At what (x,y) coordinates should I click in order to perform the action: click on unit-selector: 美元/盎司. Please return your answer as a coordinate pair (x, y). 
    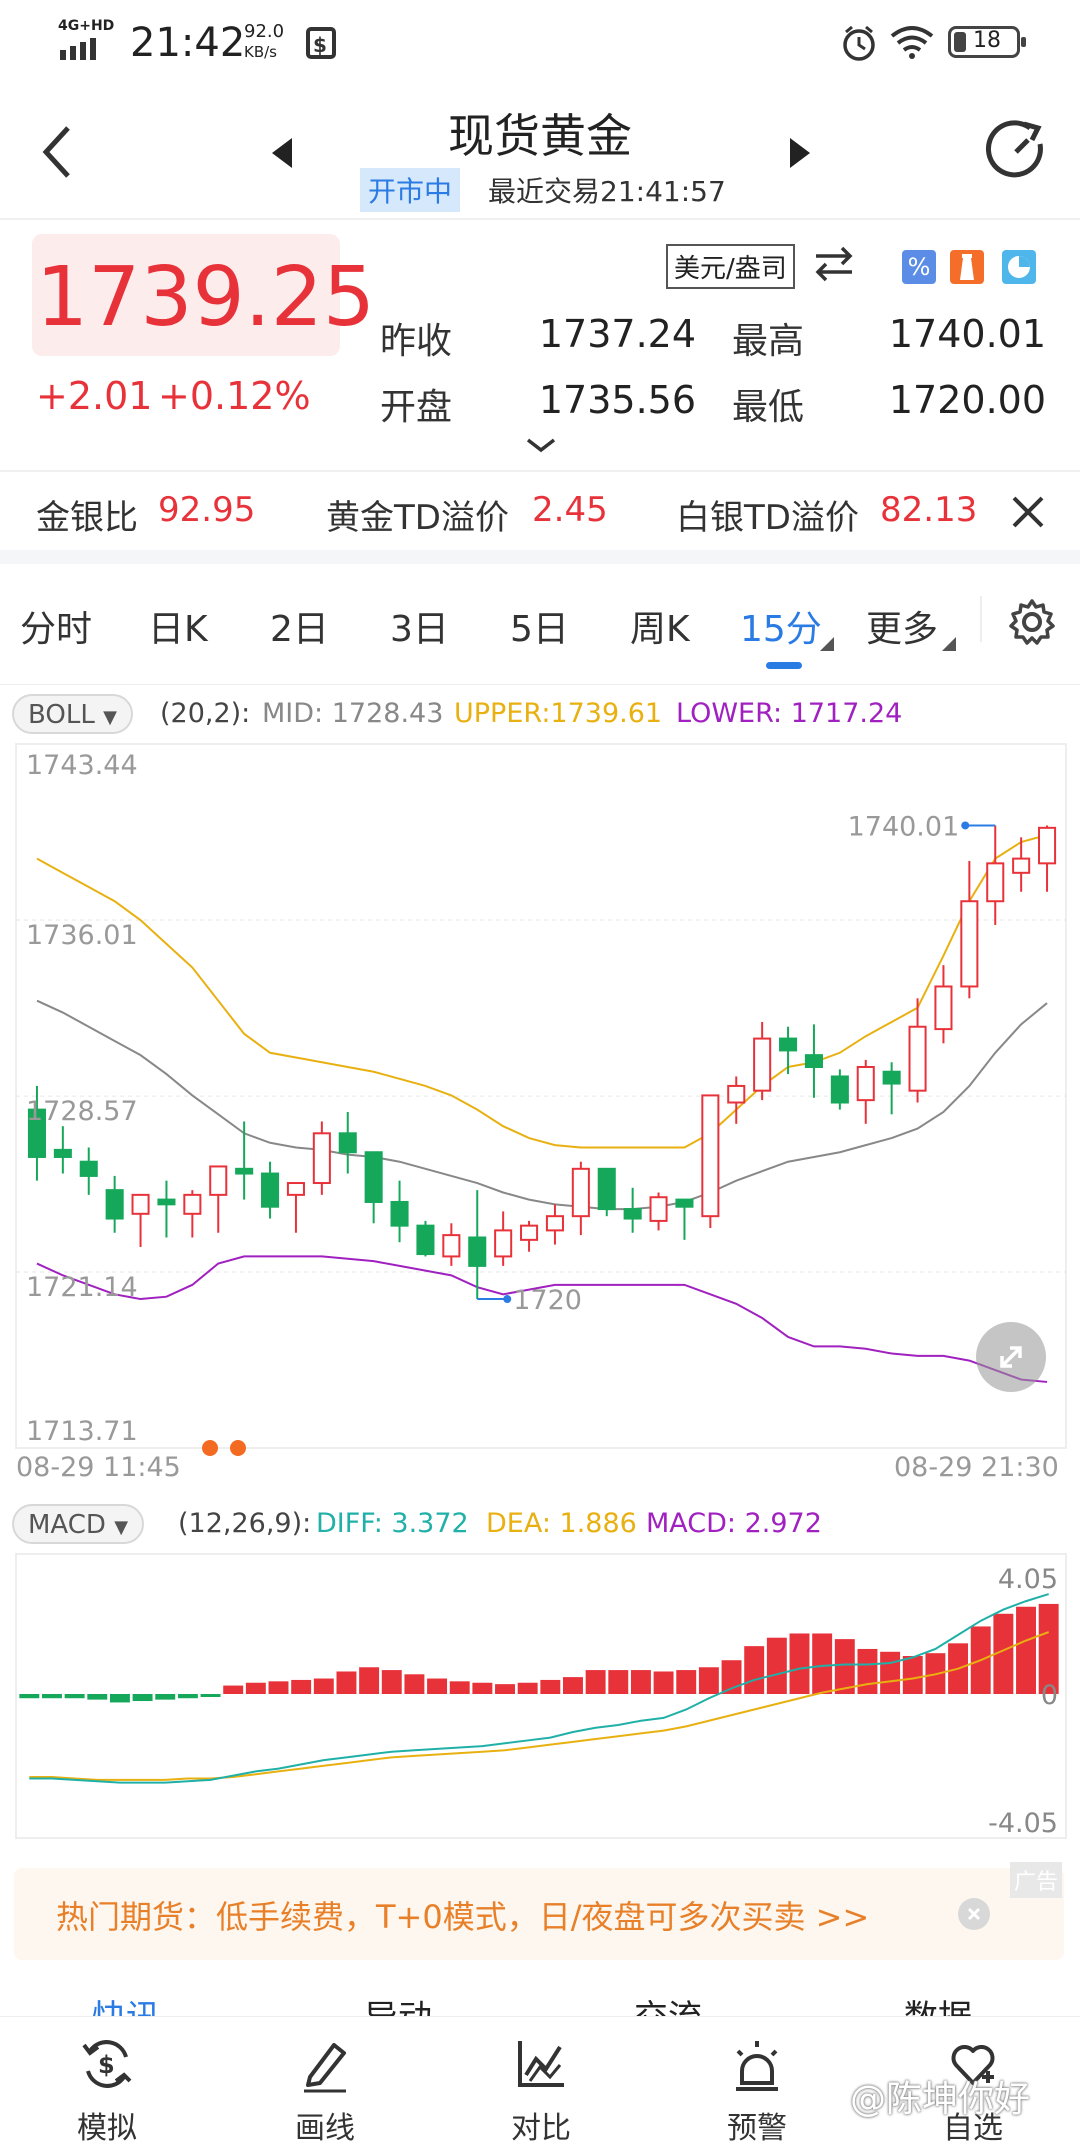
    Looking at the image, I should click on (730, 266).